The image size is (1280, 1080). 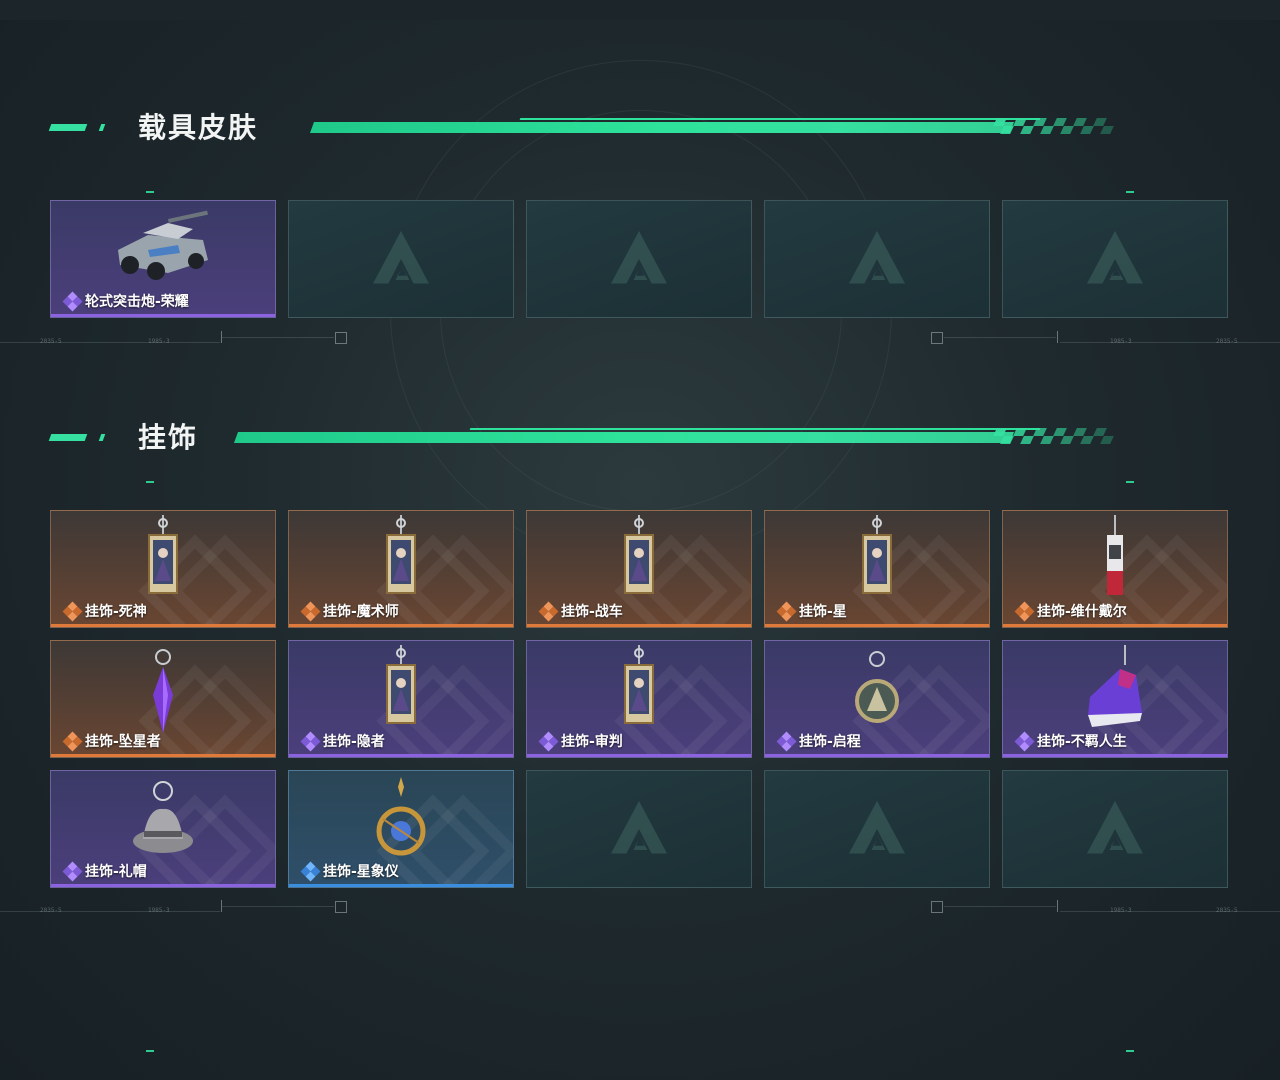 What do you see at coordinates (877, 687) in the screenshot?
I see `medal-pendant-icon` at bounding box center [877, 687].